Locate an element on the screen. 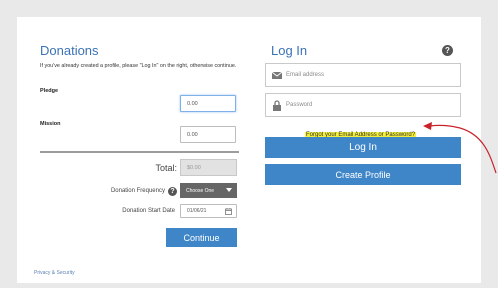 The width and height of the screenshot is (498, 288). donations-title: Donations is located at coordinates (69, 50).